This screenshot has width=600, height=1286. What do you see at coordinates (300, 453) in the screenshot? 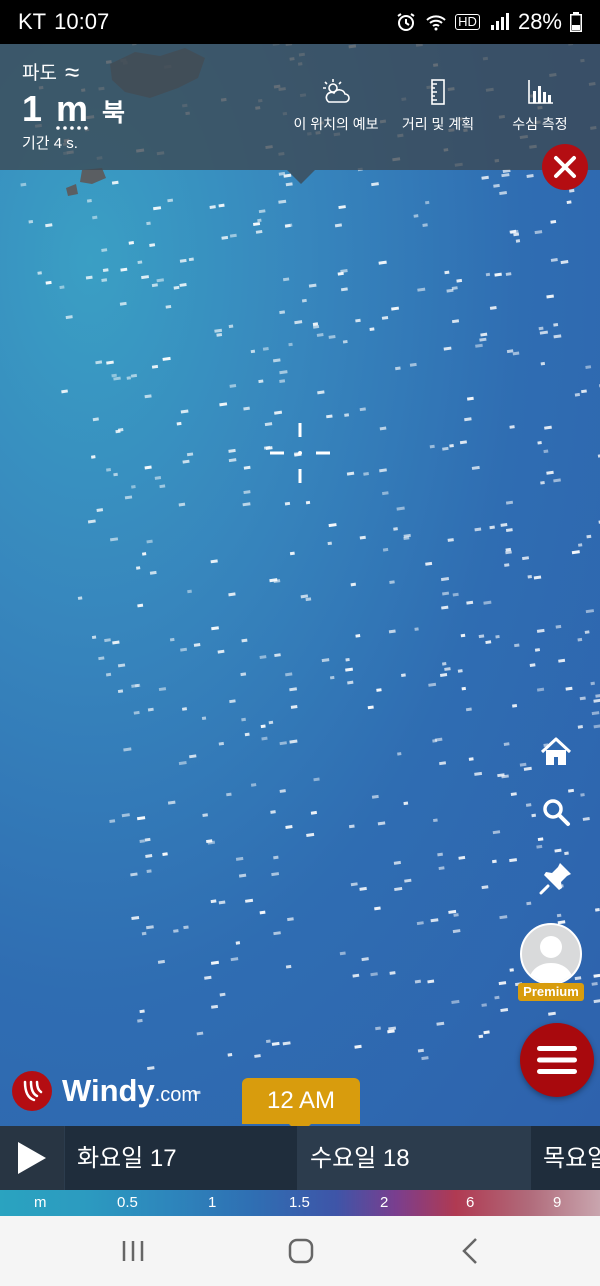
I see `crosshair-icon` at bounding box center [300, 453].